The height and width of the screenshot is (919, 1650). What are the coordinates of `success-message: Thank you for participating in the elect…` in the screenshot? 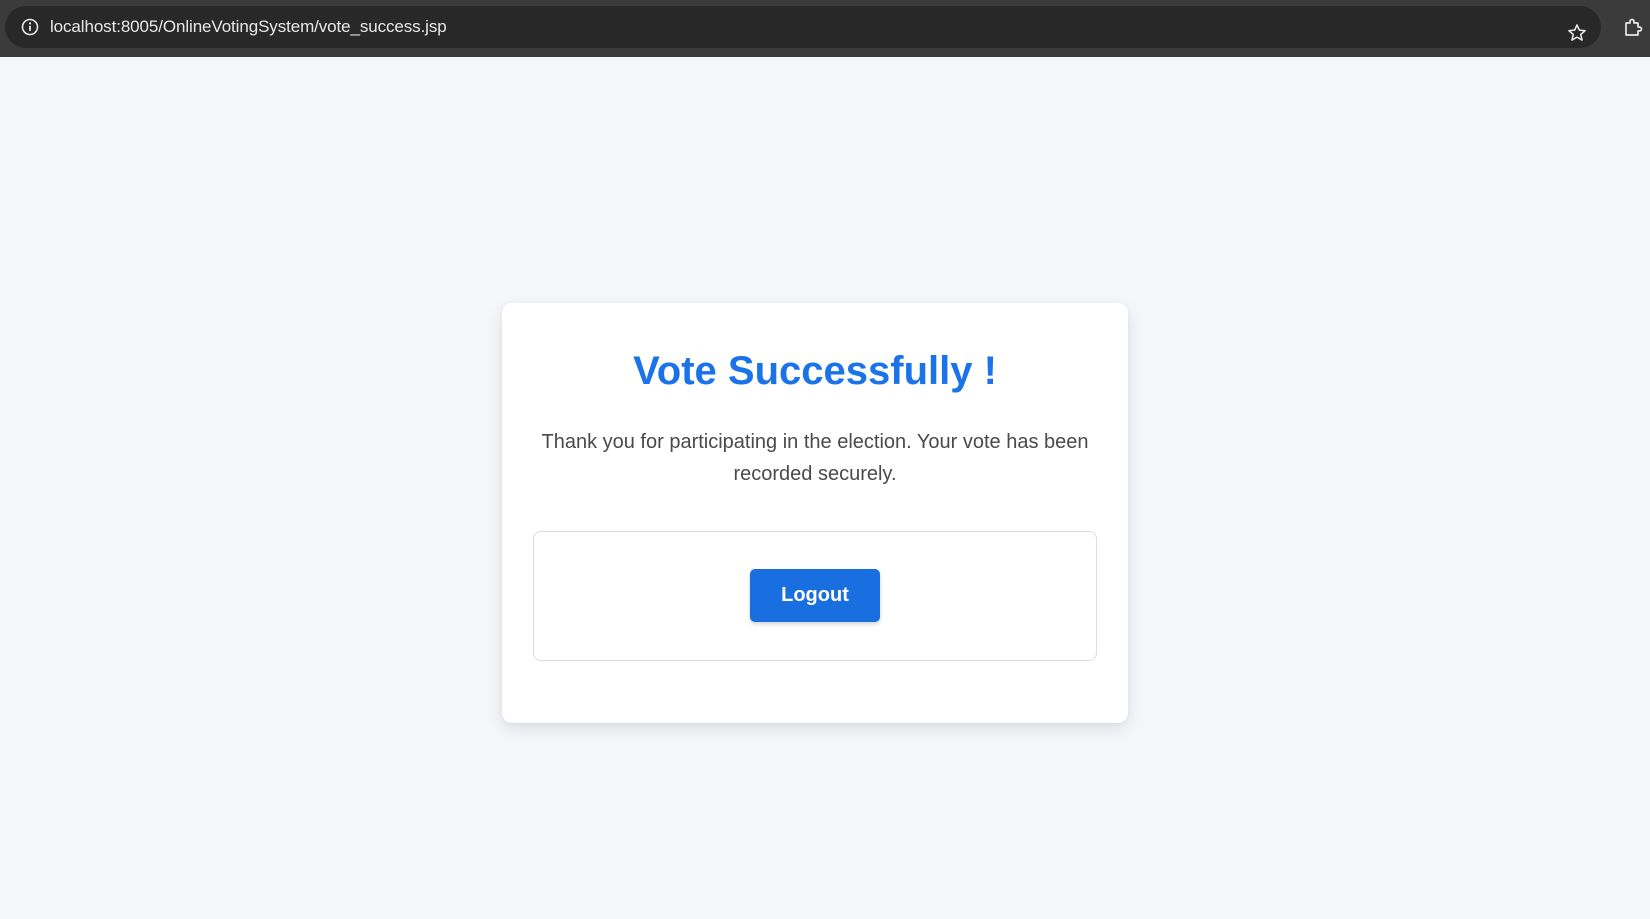 It's located at (815, 458).